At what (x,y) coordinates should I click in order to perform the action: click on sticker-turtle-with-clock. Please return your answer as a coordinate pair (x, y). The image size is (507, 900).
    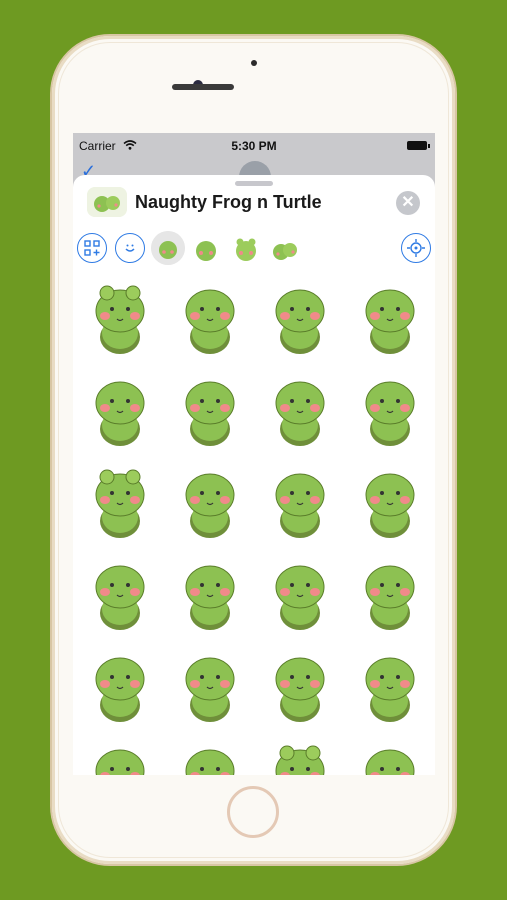
    Looking at the image, I should click on (210, 502).